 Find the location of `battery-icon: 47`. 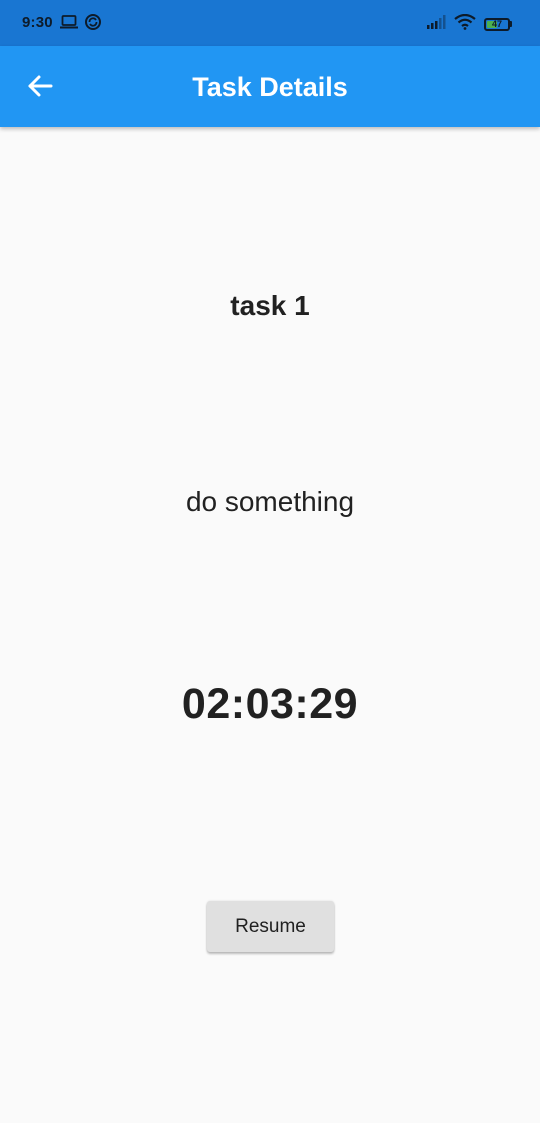

battery-icon: 47 is located at coordinates (498, 24).